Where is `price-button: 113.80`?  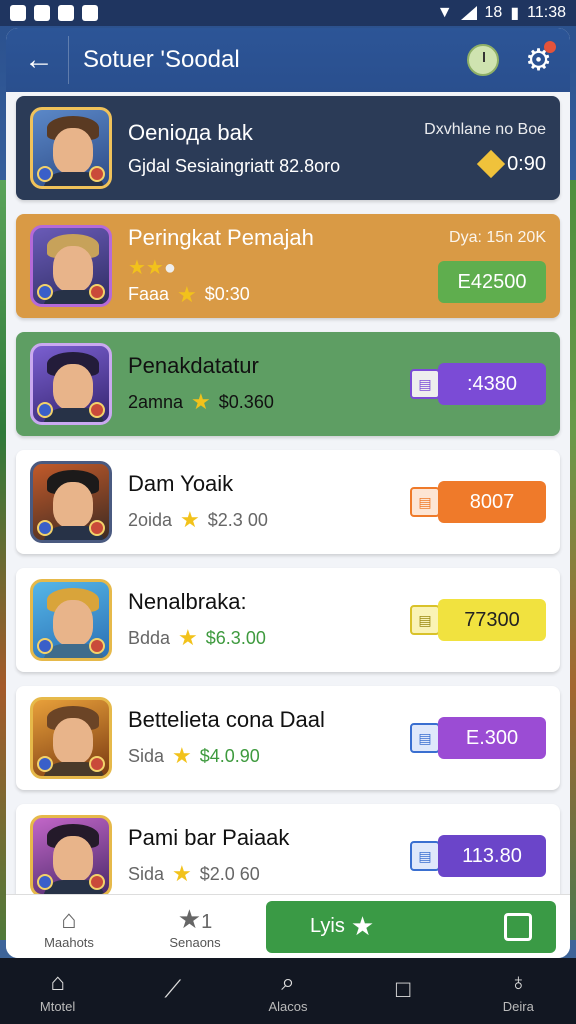
price-button: 113.80 is located at coordinates (492, 856).